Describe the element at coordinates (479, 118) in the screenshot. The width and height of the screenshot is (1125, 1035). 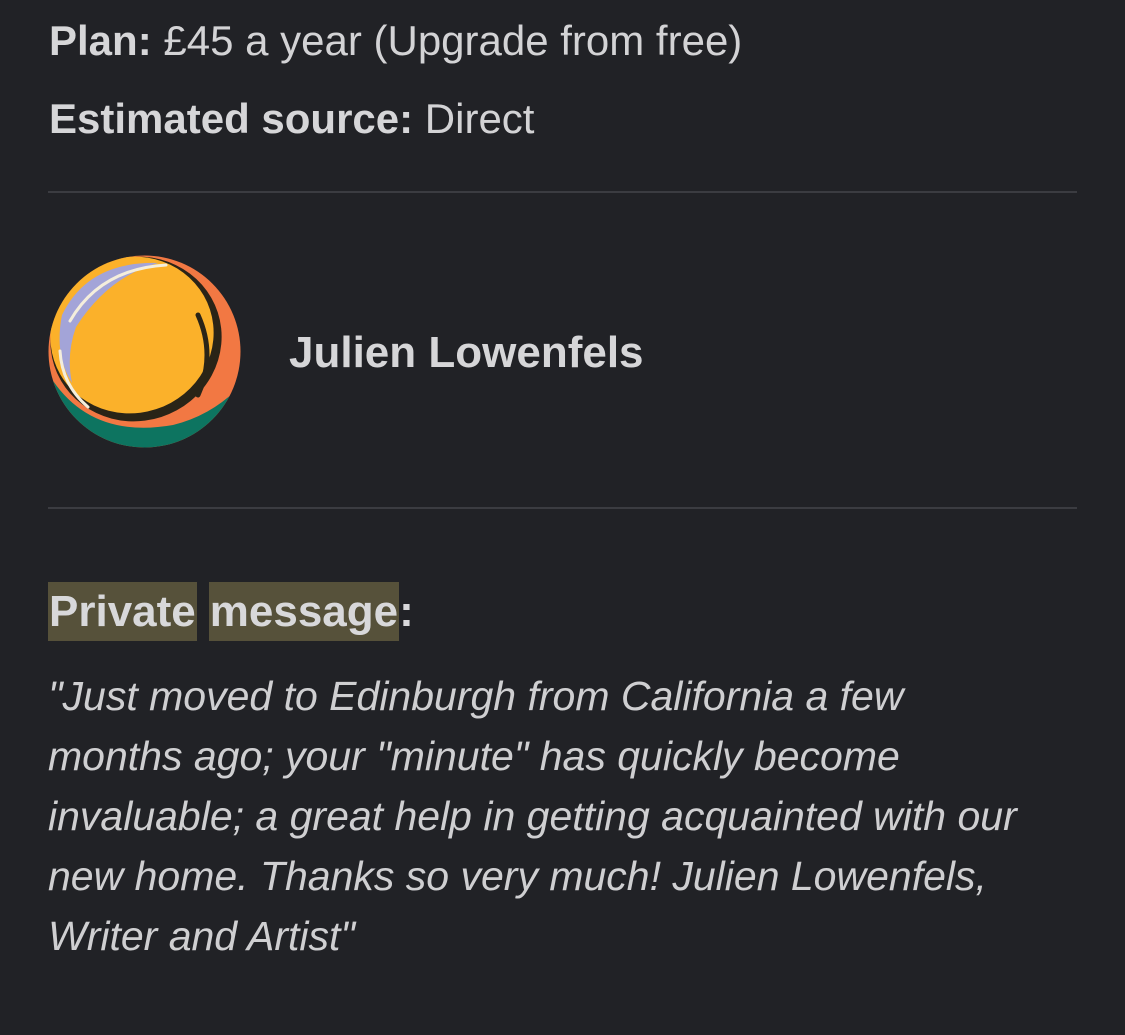
I see `source-value: Direct` at that location.